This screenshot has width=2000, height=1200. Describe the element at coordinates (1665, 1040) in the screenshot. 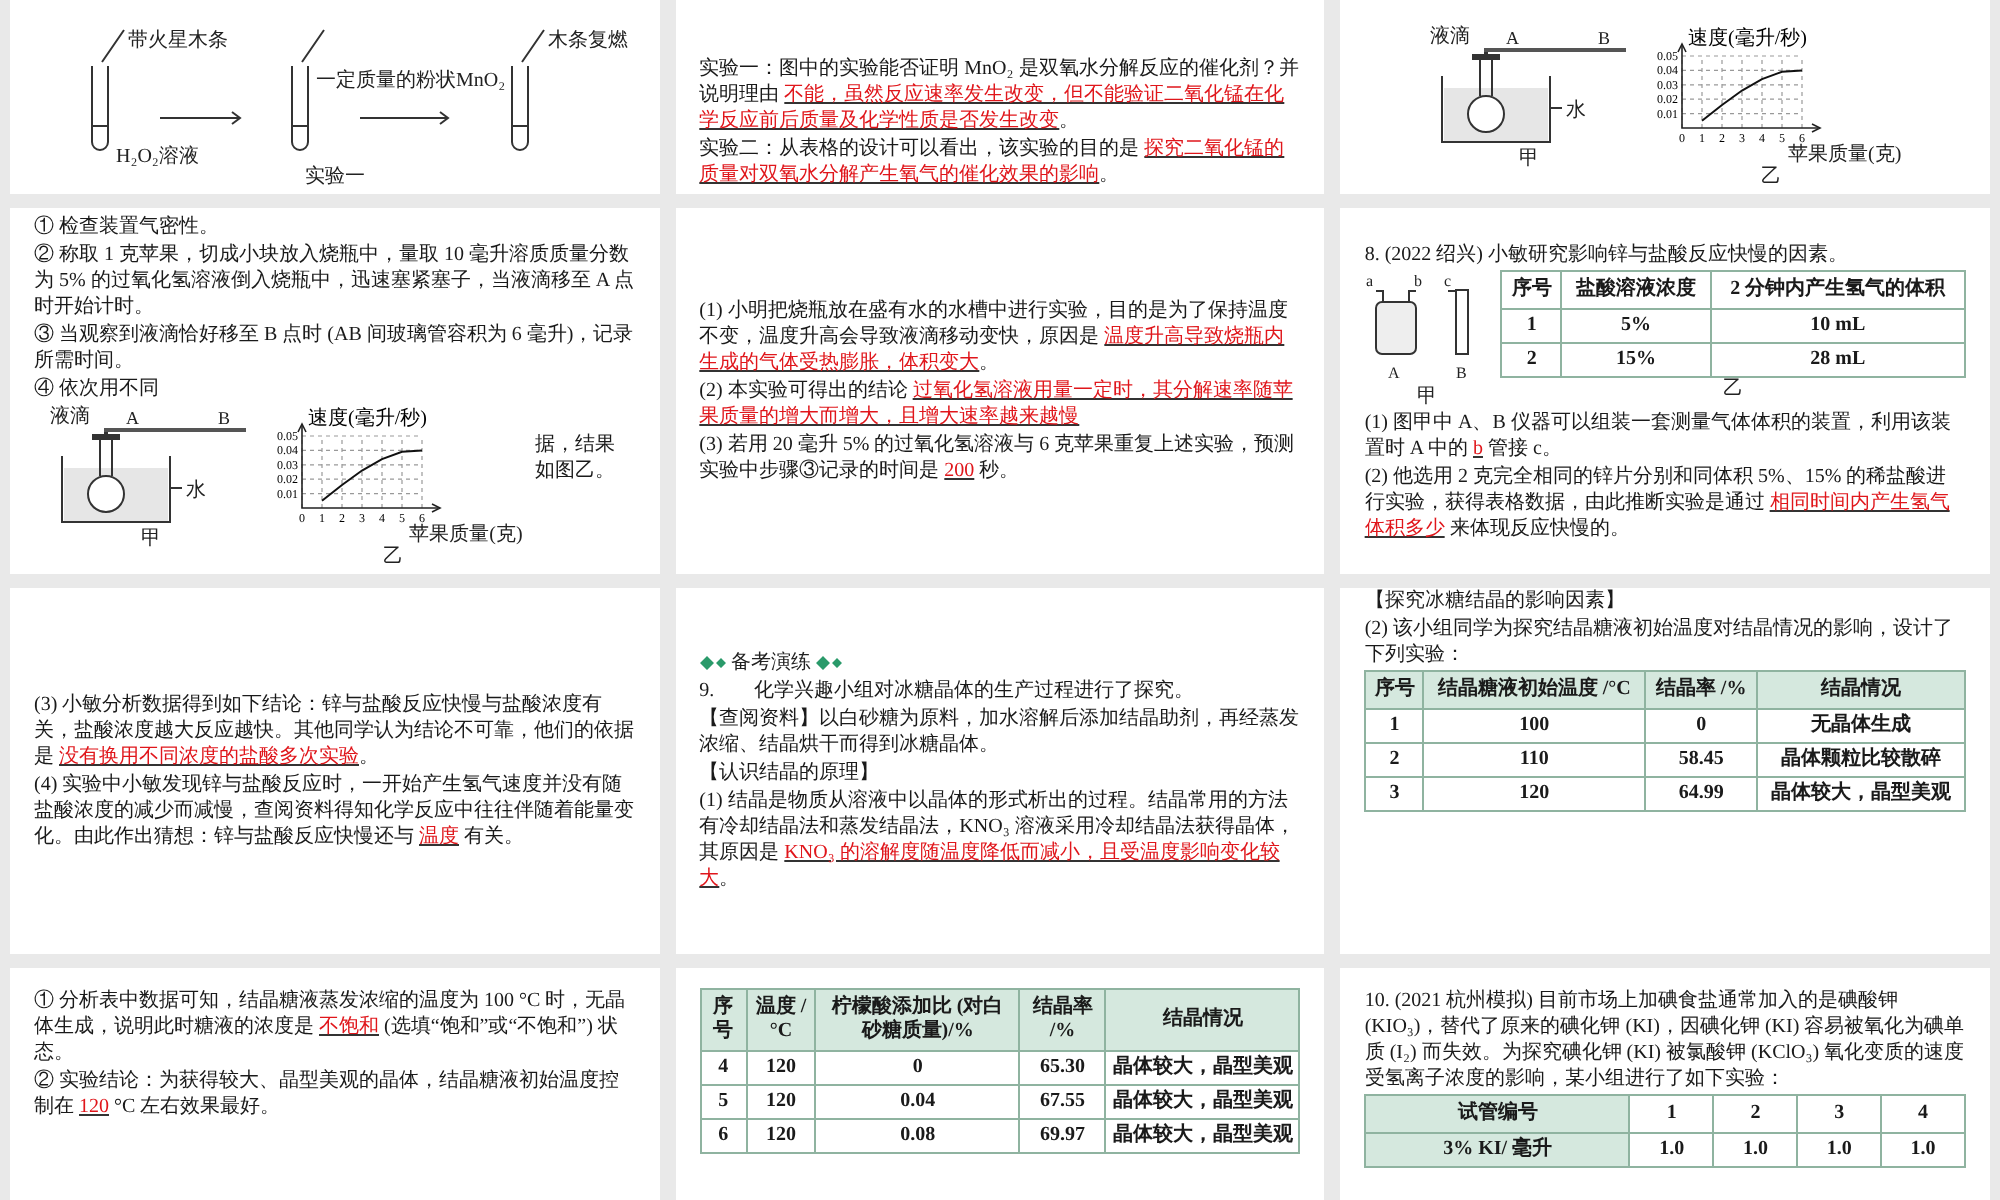

I see `question-text: 10. (2021 杭州模拟) 目前市场上加碘食盐通常加入的是碘酸钾 (KIO₃)，替代了原来的碘化钾 (KI)，因碘化钾 (KI) 容易被氧化为碘单质 (I₂) 而失效。为探究碘化钾 (KI) 被氯酸钾 (KClO₃) 氧化变质的速度受氢离子浓度的影响，某小组进行了如下实验：` at that location.